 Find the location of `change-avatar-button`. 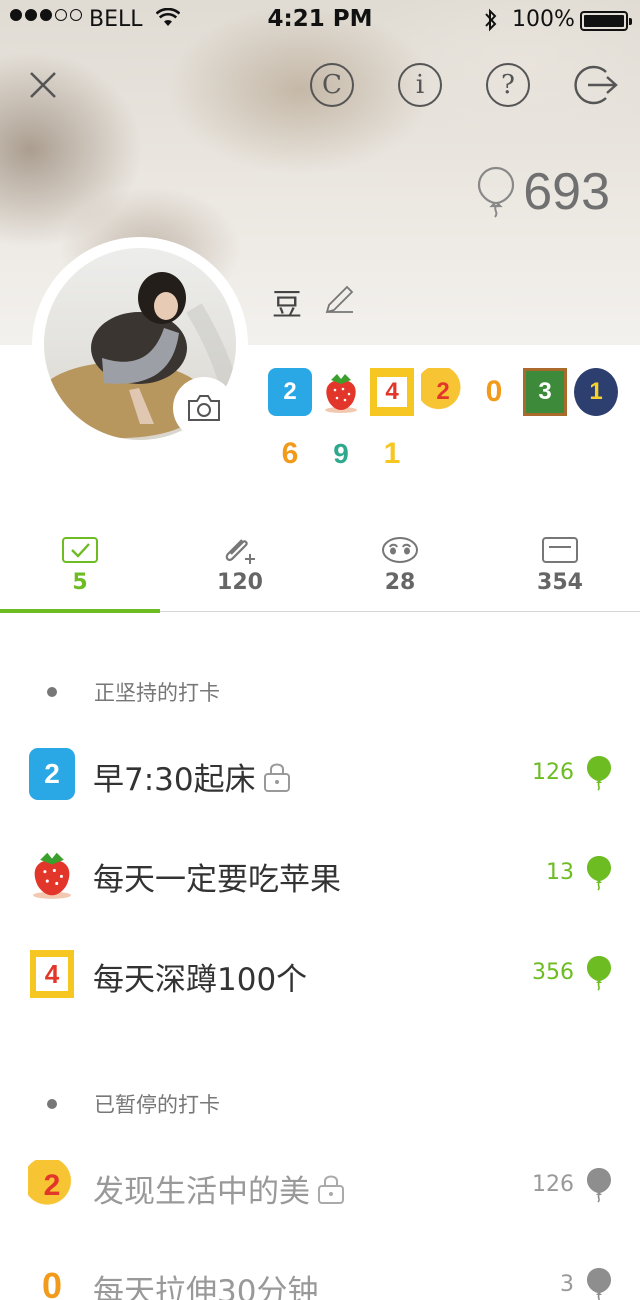

change-avatar-button is located at coordinates (204, 408).